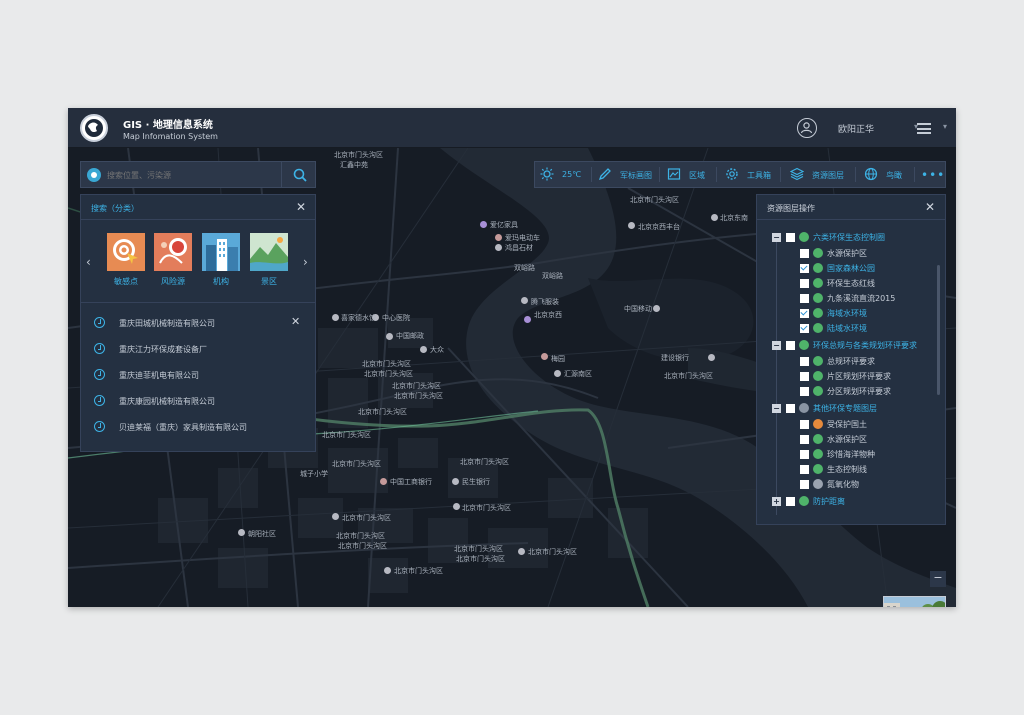  I want to click on layer-item-label: 国家森林公园, so click(851, 268).